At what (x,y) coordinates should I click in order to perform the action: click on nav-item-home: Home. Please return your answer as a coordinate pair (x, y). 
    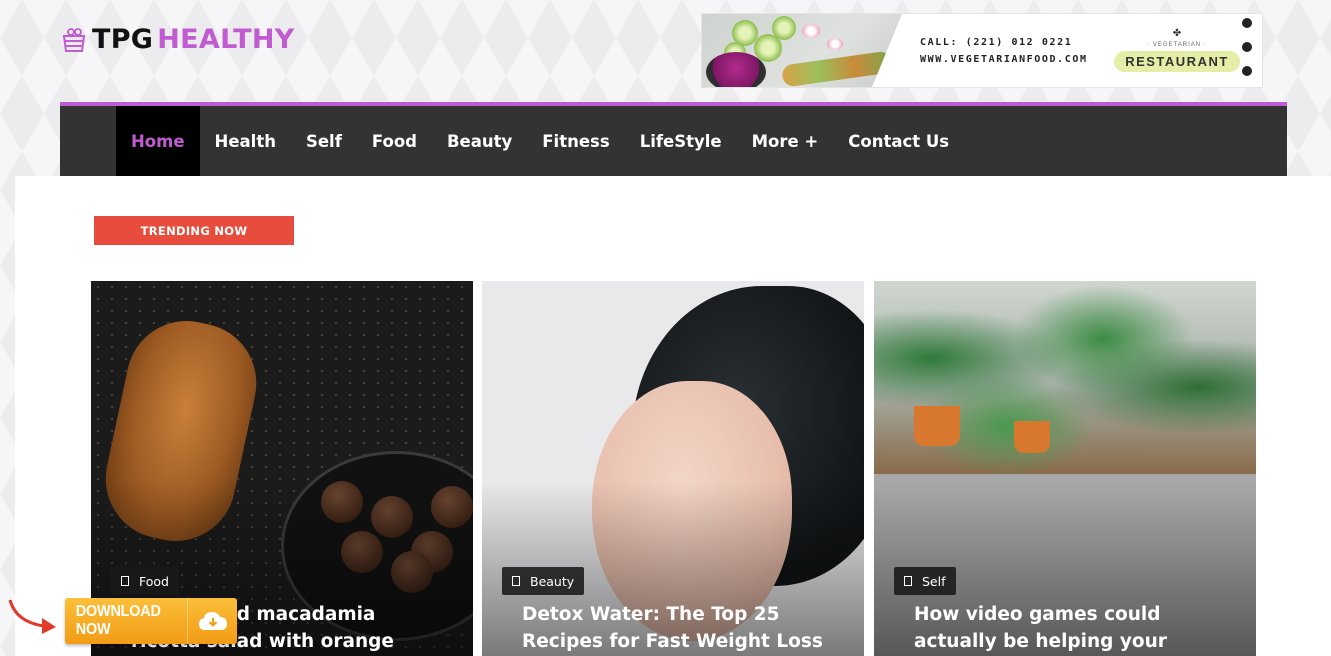
    Looking at the image, I should click on (158, 141).